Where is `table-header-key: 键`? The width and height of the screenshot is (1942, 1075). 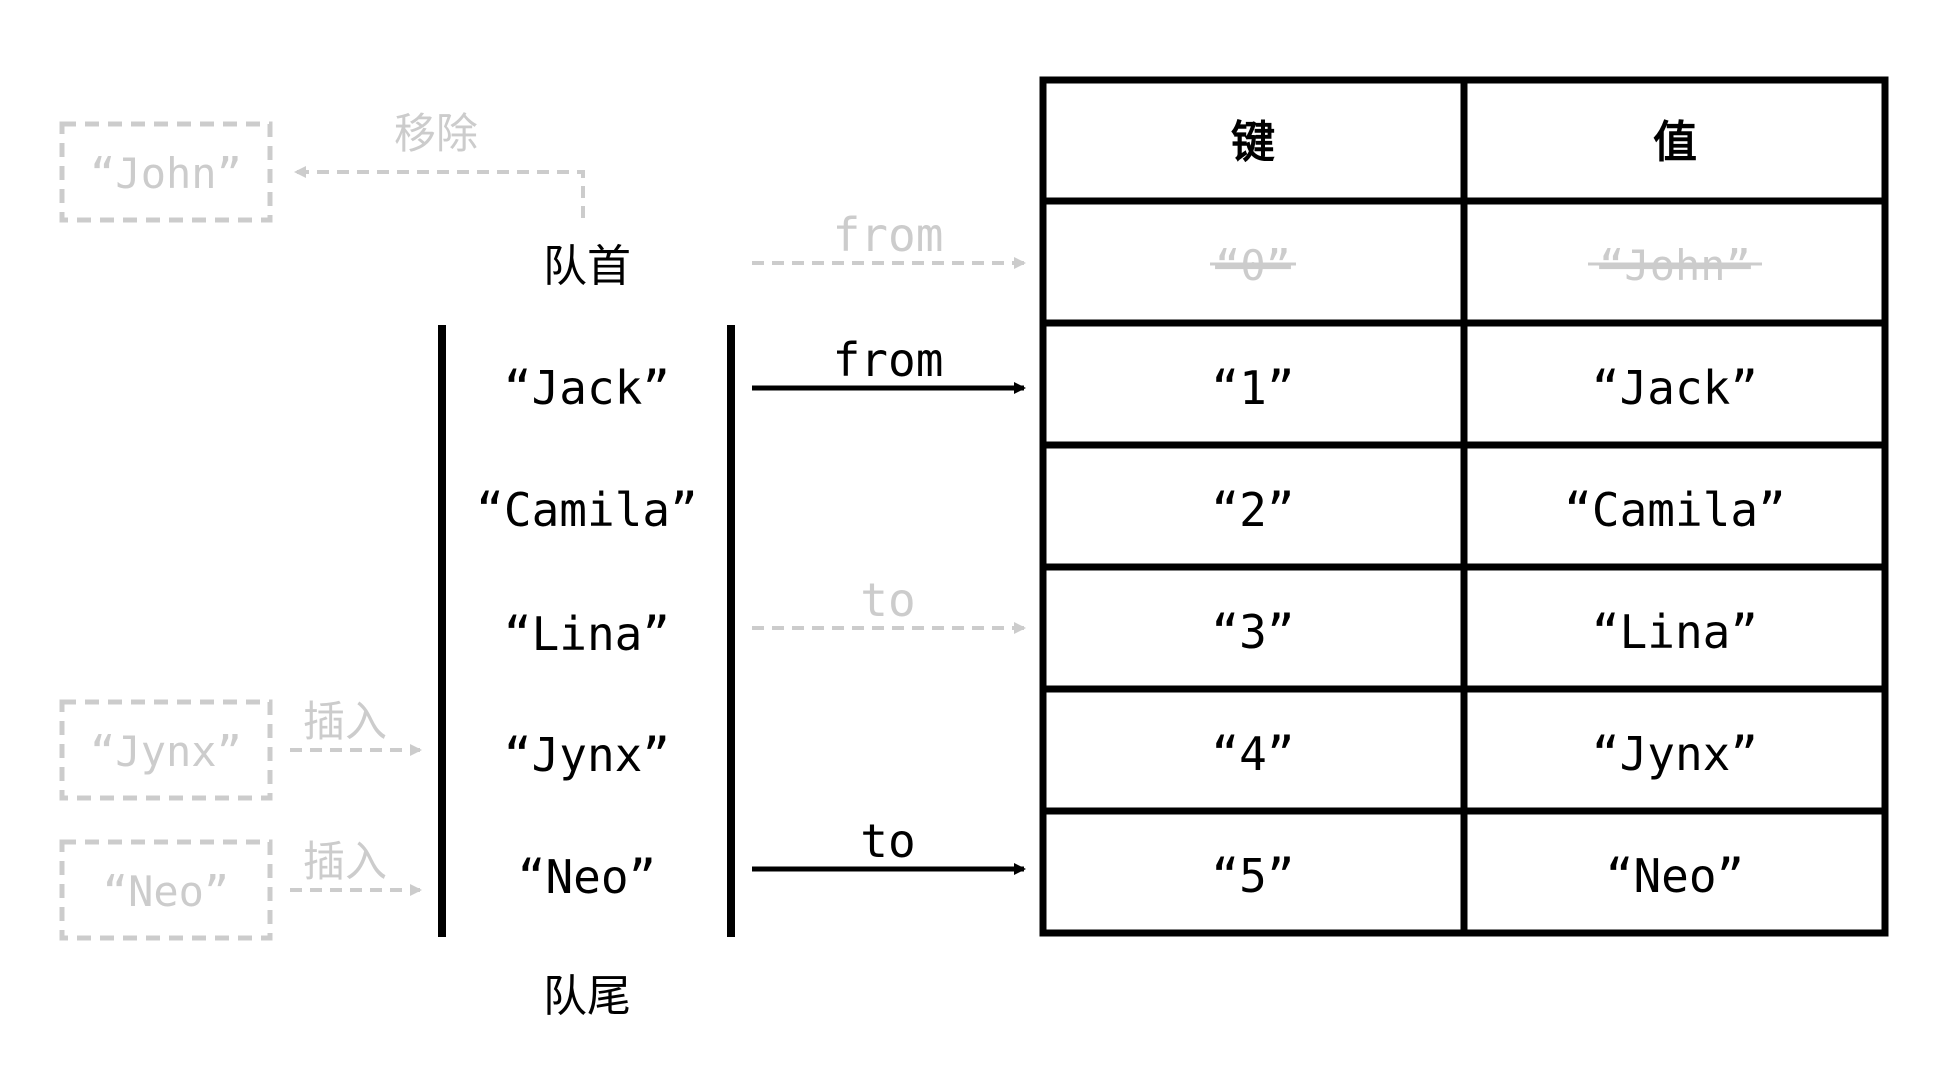 table-header-key: 键 is located at coordinates (1253, 142).